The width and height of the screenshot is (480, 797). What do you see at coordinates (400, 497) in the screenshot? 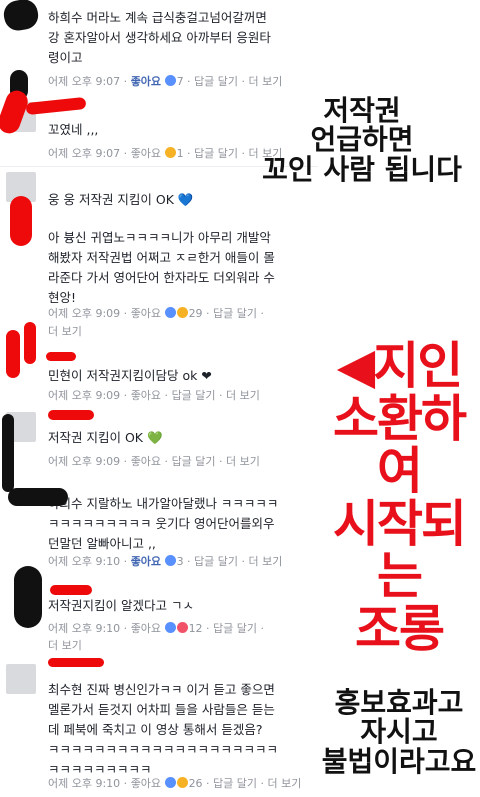
I see `caption-middle: ◀지인 소환하여 시작되는 조롱` at bounding box center [400, 497].